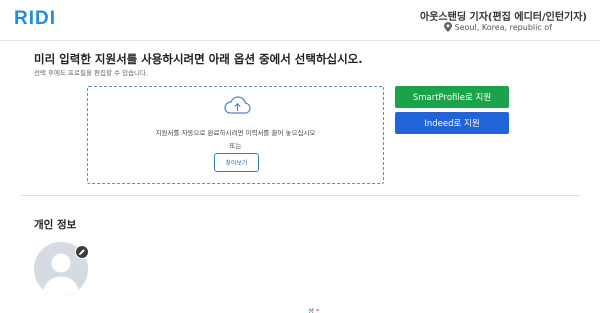  I want to click on last-name-label: 성 *, so click(313, 309).